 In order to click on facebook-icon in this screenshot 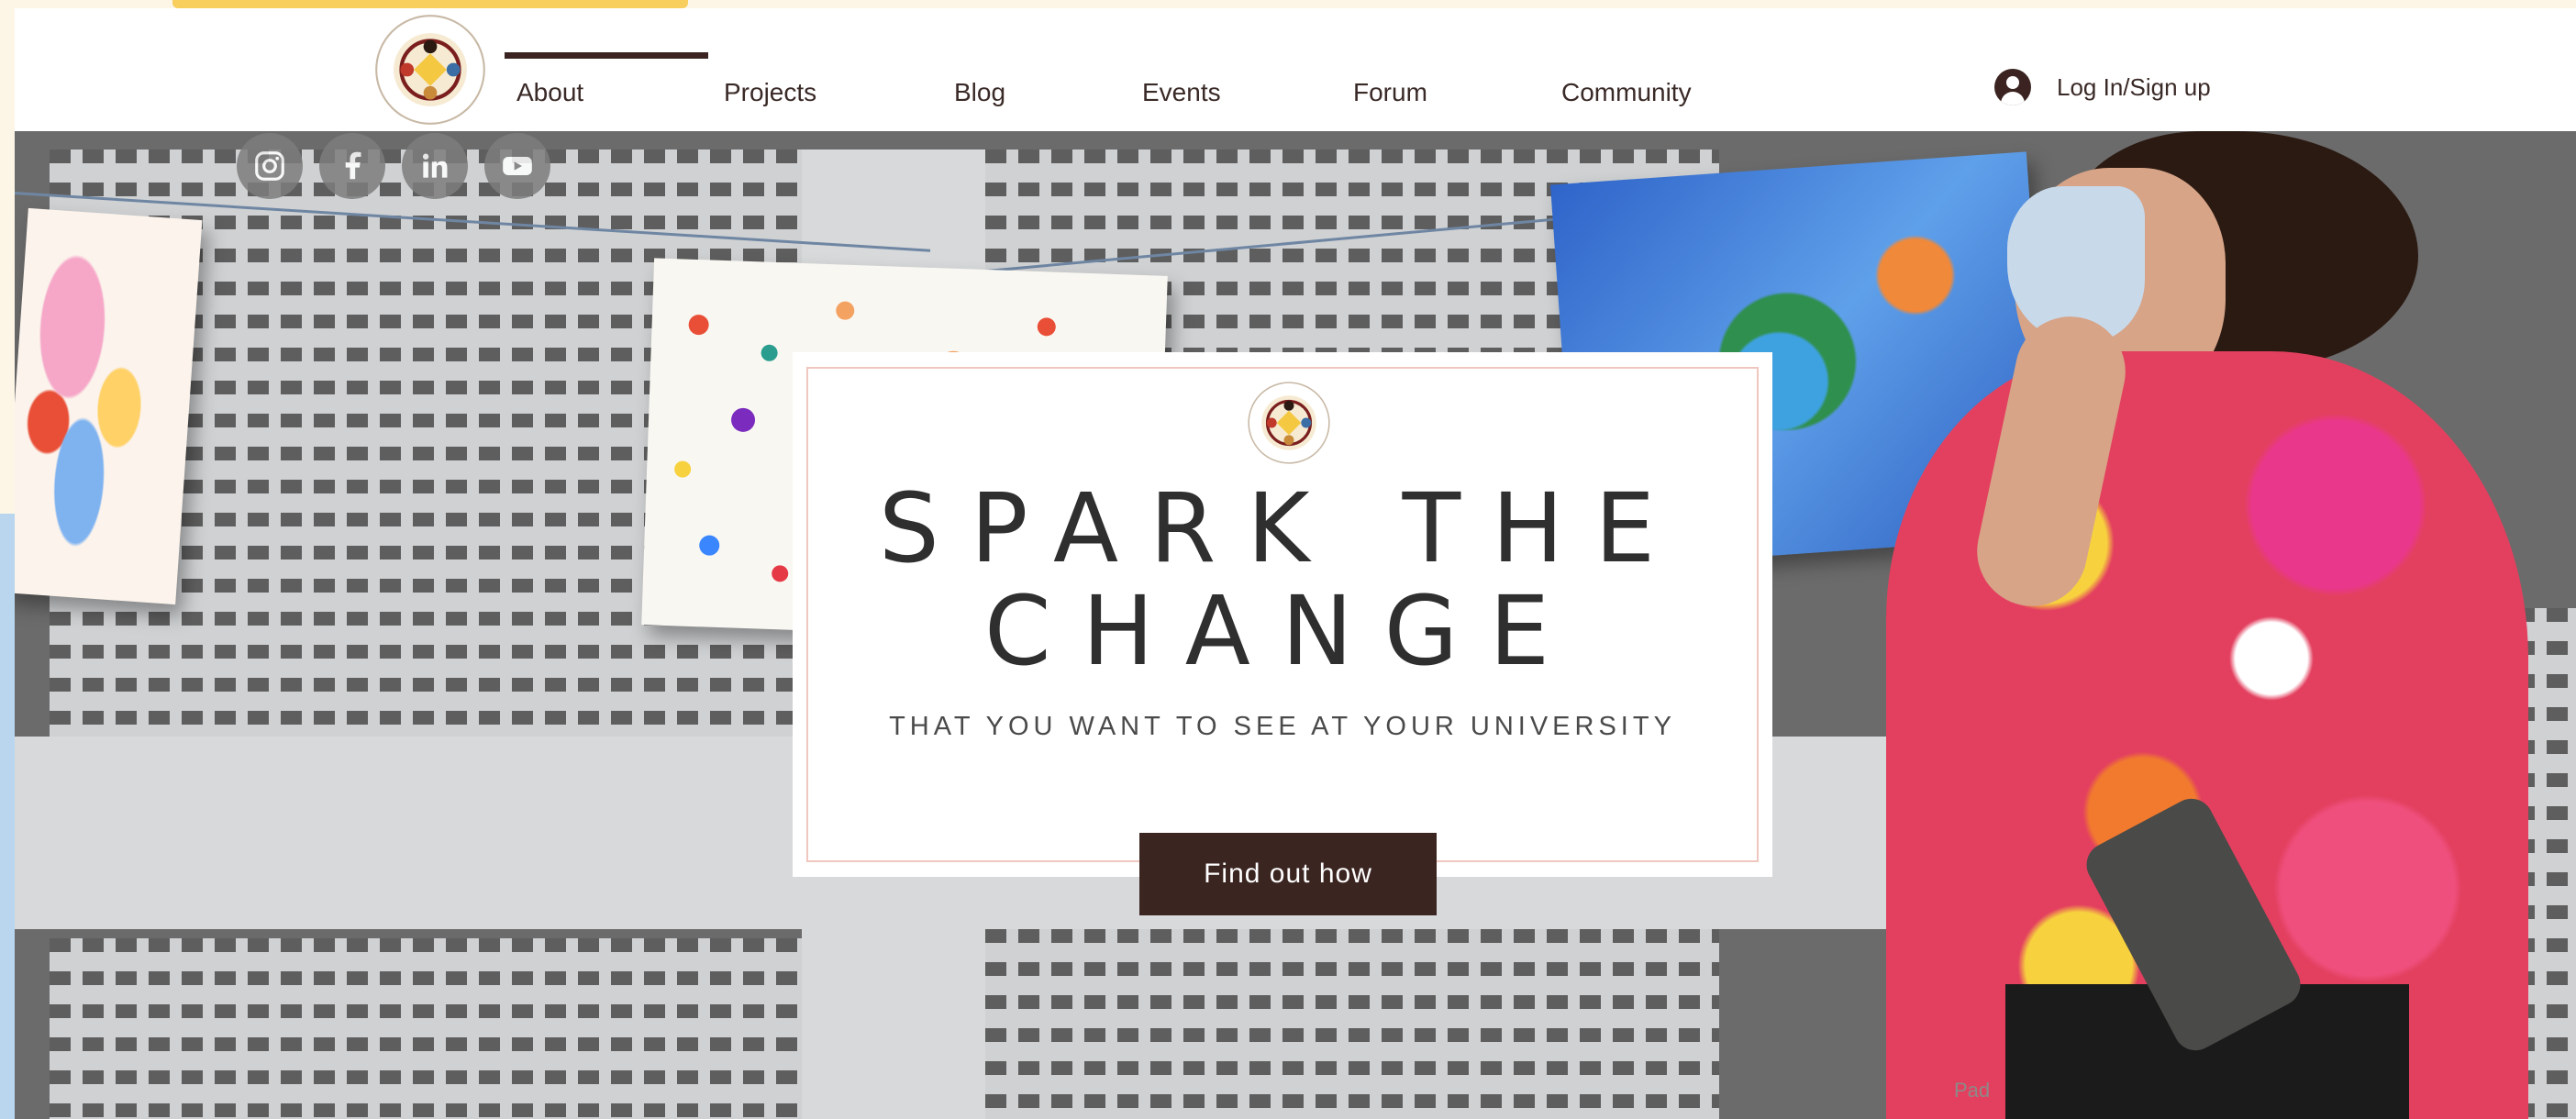, I will do `click(352, 166)`.